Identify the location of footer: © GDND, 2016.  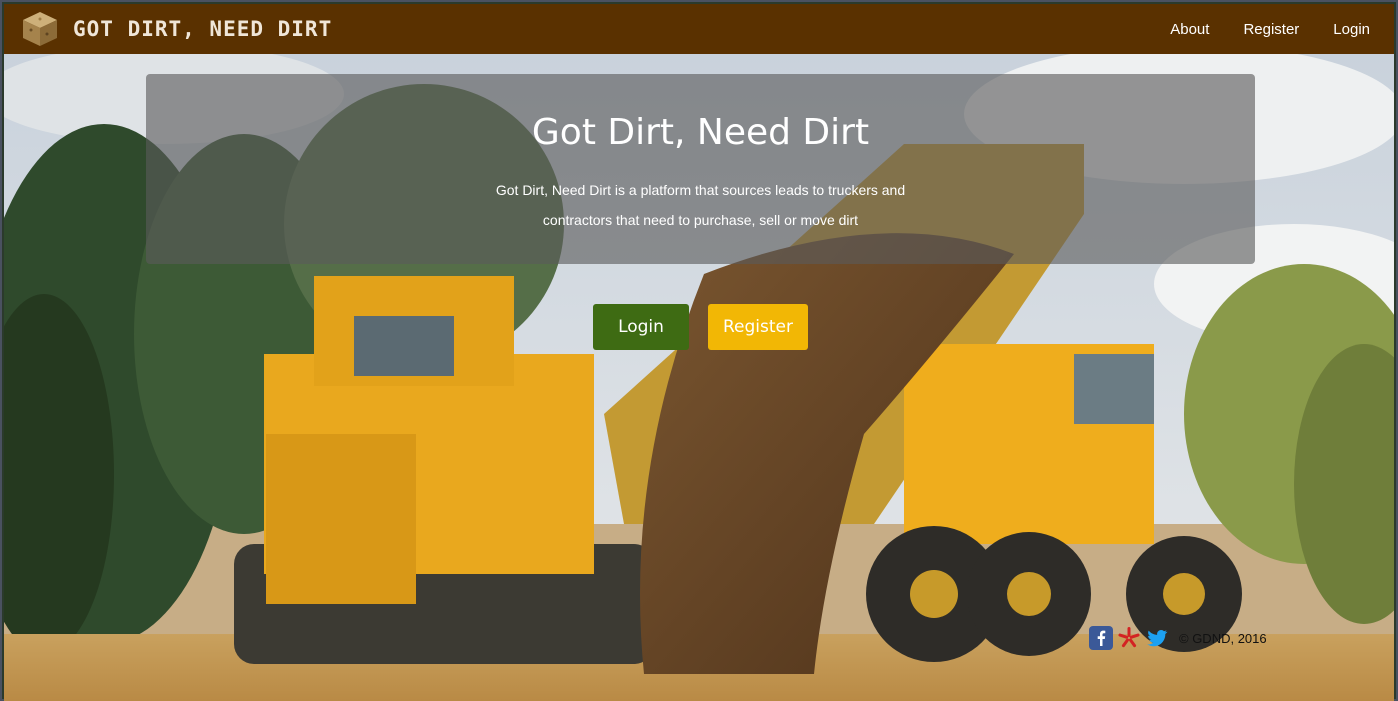
(1178, 638).